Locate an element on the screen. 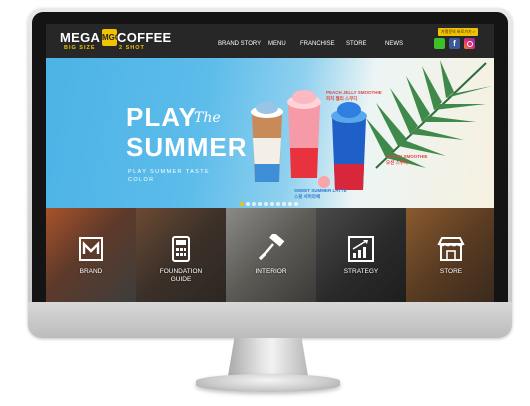 The image size is (530, 406). latte-drink-name-ko: 스윗 서머라떼 is located at coordinates (307, 196).